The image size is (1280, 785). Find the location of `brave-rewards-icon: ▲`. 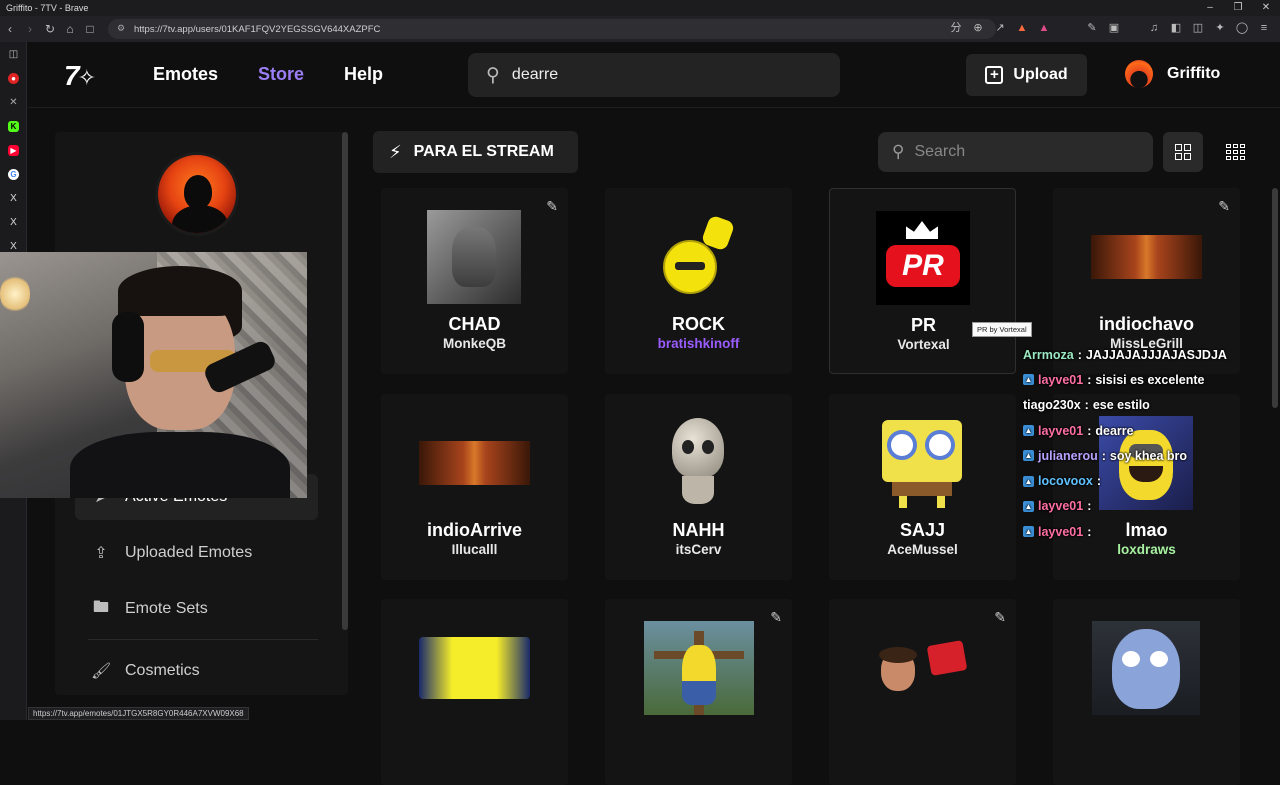

brave-rewards-icon: ▲ is located at coordinates (1044, 28).